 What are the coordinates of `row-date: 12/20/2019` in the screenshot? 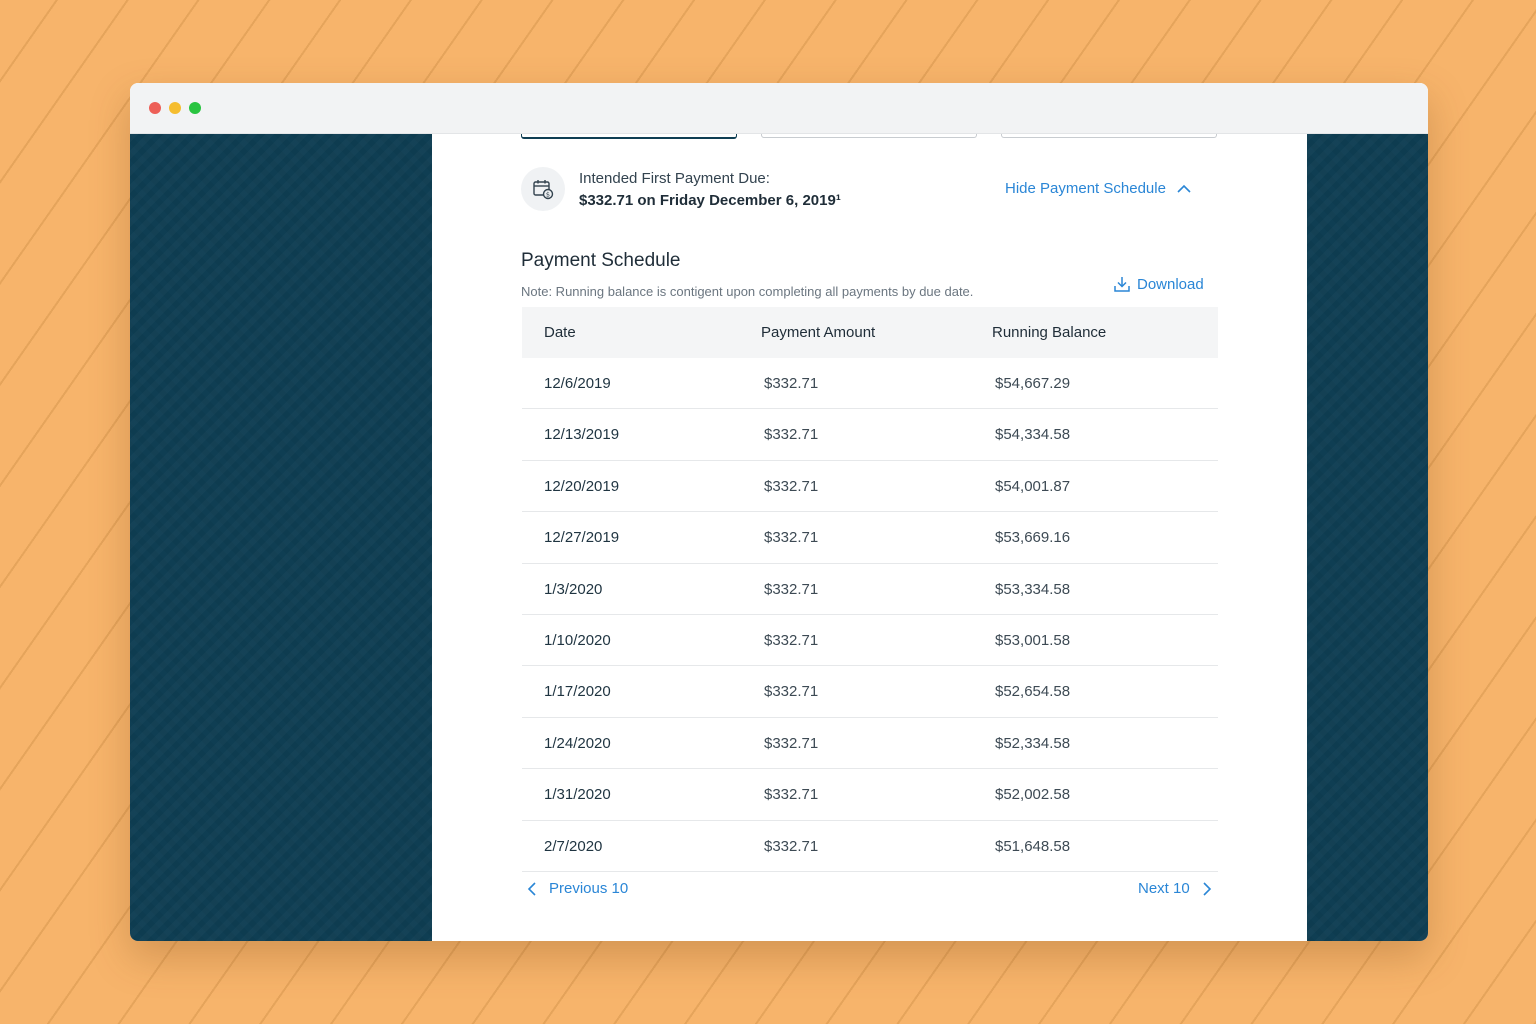 It's located at (582, 486).